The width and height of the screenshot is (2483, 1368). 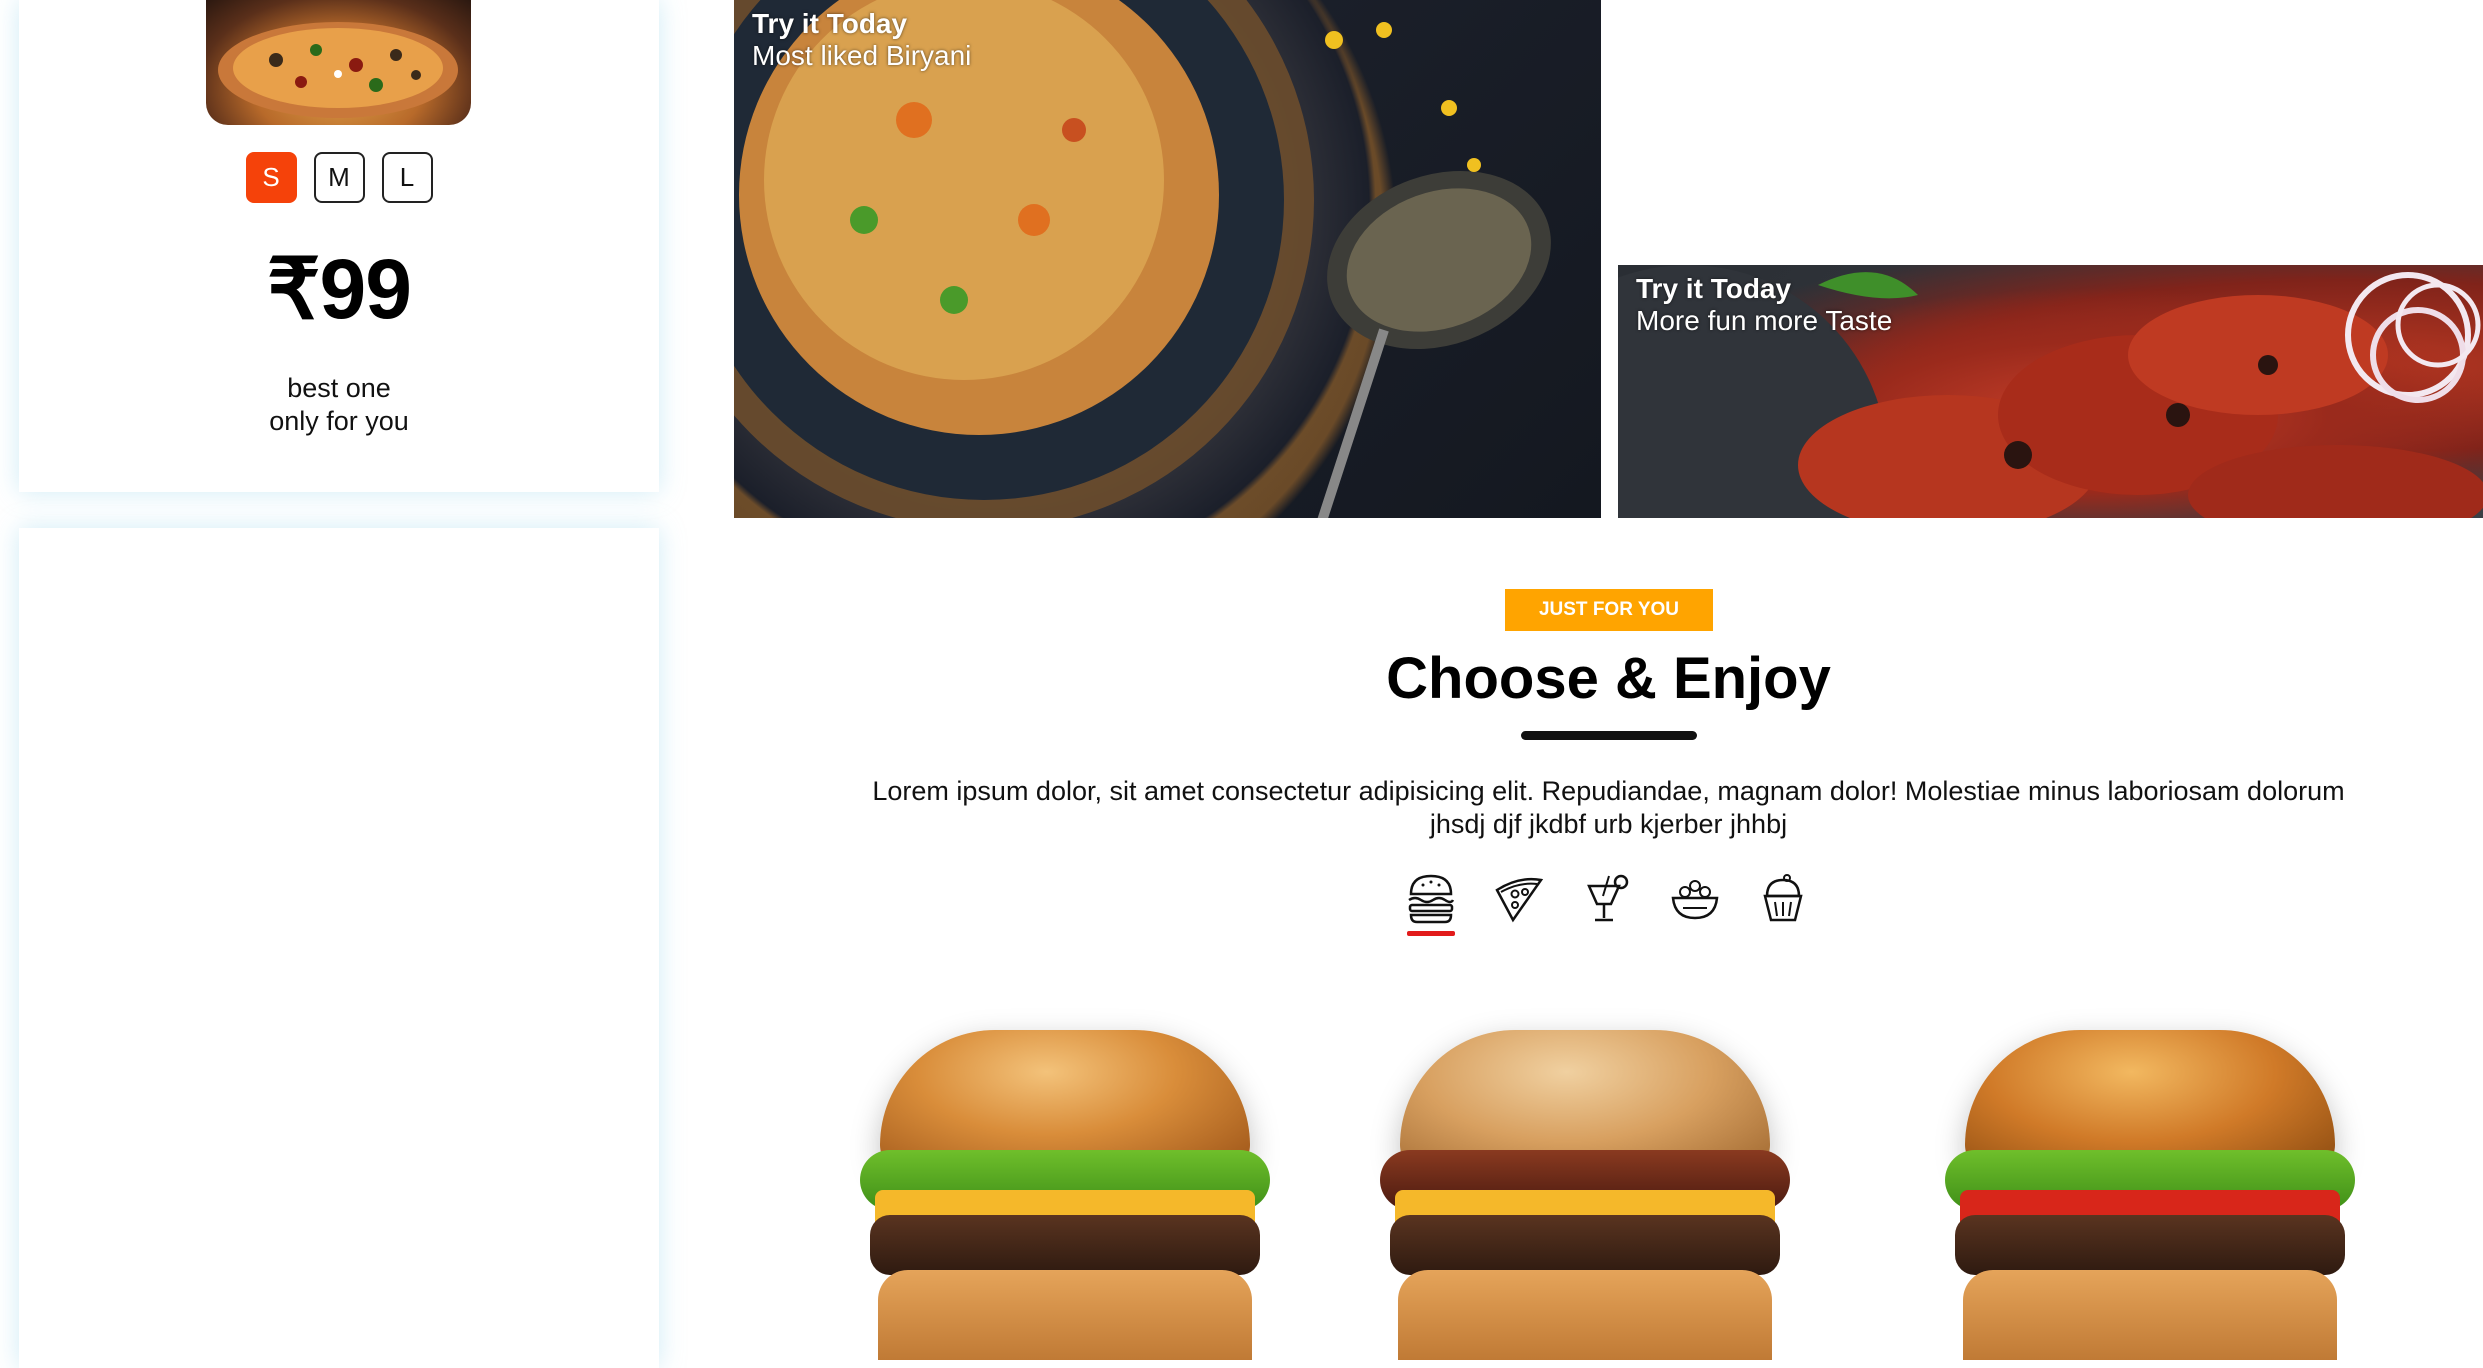 I want to click on price: ₹99, so click(x=339, y=289).